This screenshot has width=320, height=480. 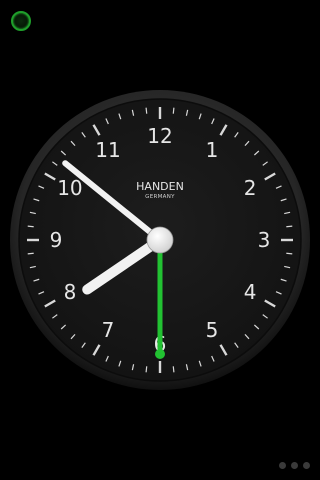 What do you see at coordinates (70, 292) in the screenshot?
I see `hour-numeral: 8` at bounding box center [70, 292].